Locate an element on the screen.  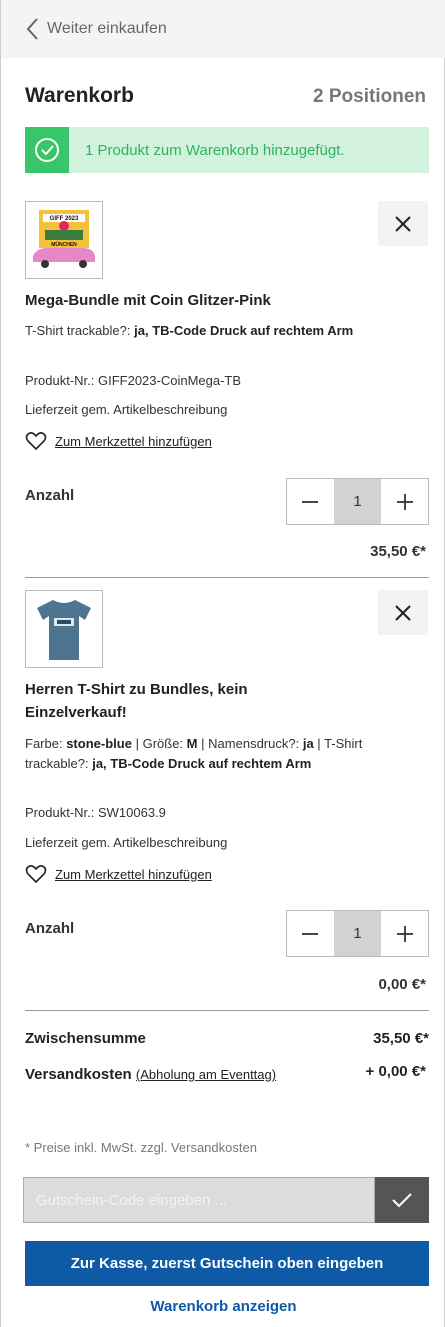
success-alert: 1 Produkt zum Warenkorb hinzugefügt. is located at coordinates (227, 150).